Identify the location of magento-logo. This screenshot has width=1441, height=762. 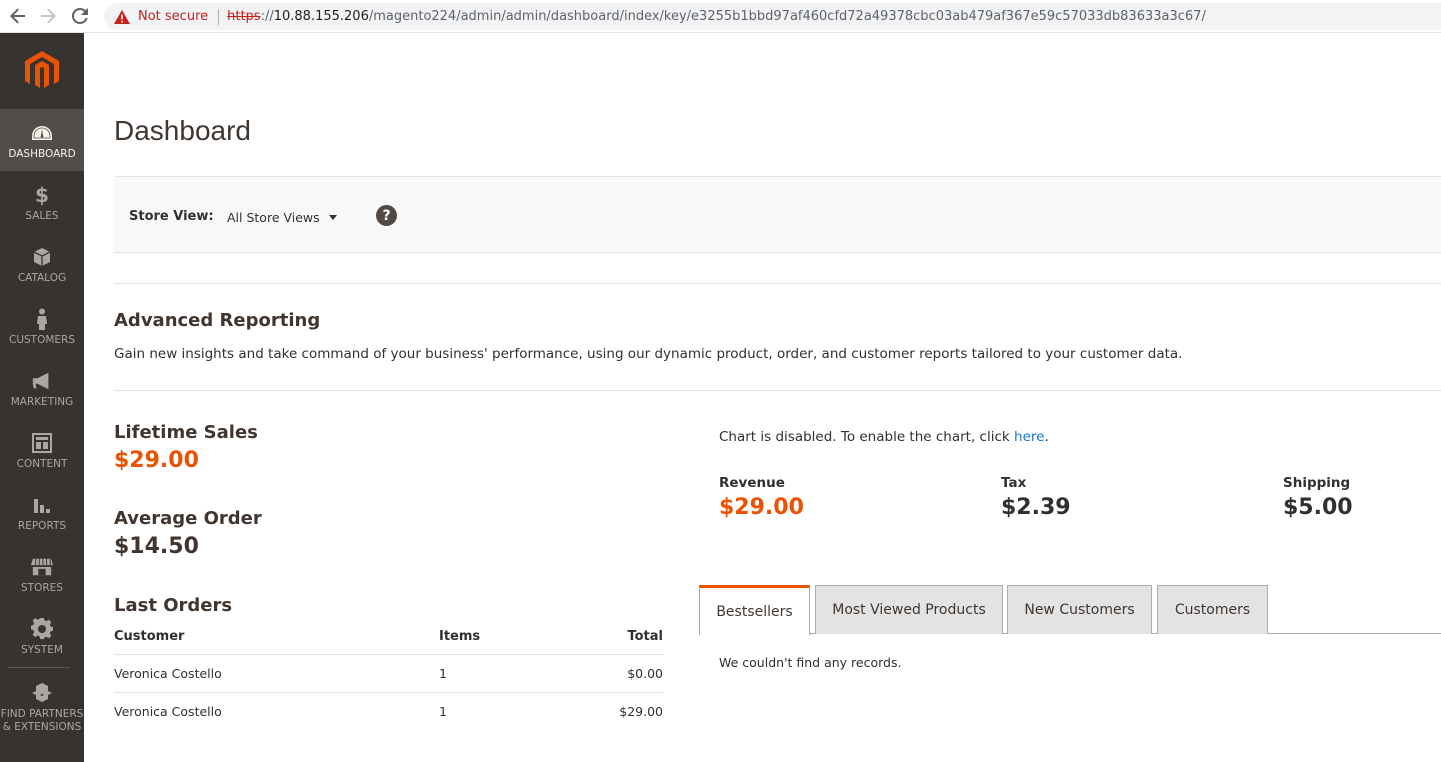
(42, 71).